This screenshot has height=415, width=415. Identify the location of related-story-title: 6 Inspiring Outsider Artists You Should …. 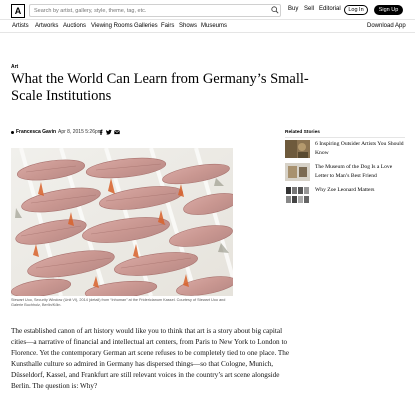
(360, 148).